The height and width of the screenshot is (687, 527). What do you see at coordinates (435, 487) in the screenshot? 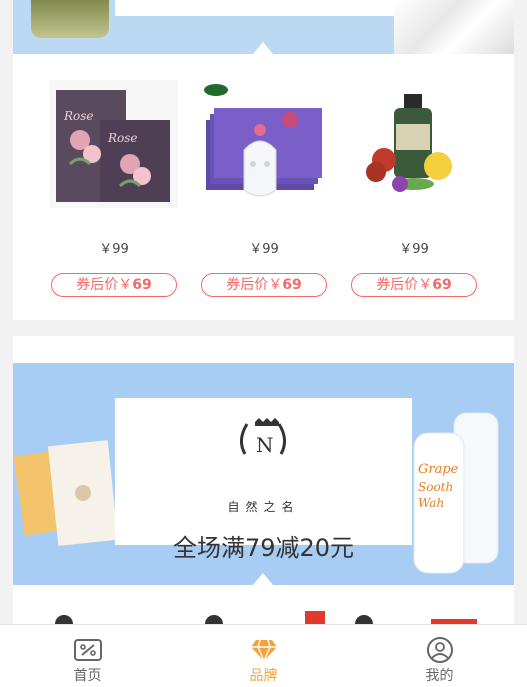
I see `svg-text: Sooth` at bounding box center [435, 487].